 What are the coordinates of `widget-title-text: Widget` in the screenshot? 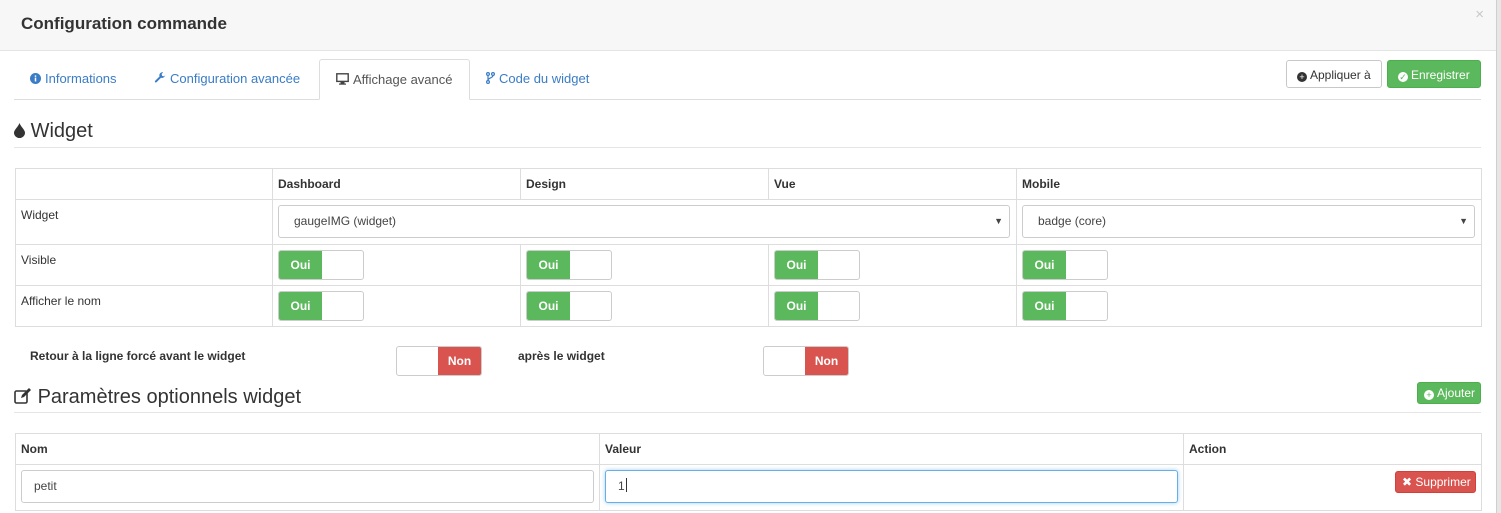 It's located at (61, 131).